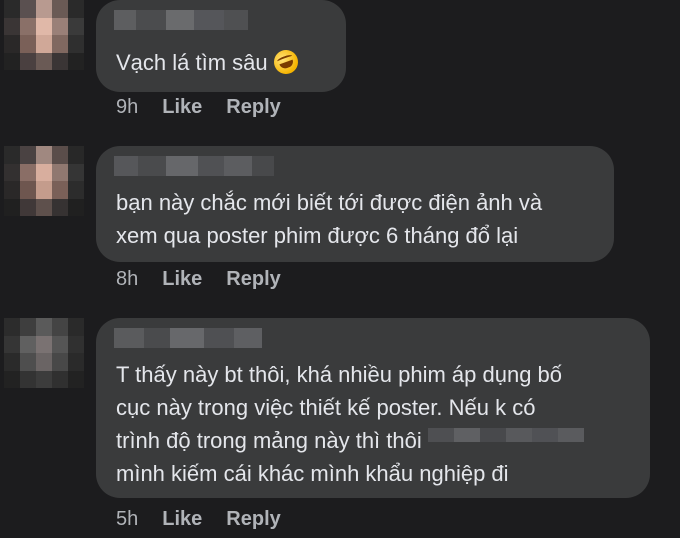 Image resolution: width=680 pixels, height=538 pixels. Describe the element at coordinates (286, 62) in the screenshot. I see `rolling-on-floor-laughing-icon` at that location.